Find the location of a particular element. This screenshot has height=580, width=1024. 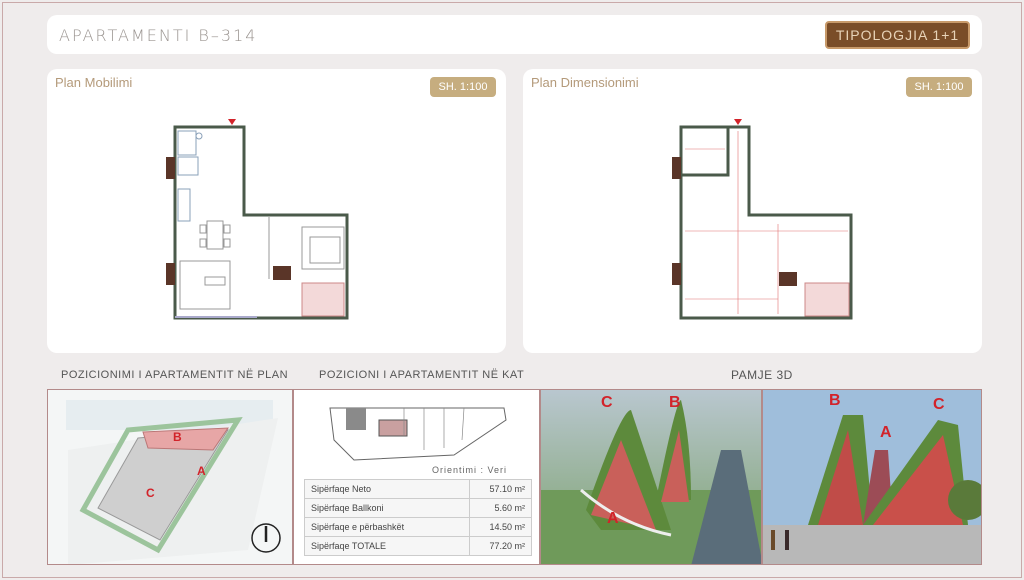

render2-label-a: A is located at coordinates (886, 432).